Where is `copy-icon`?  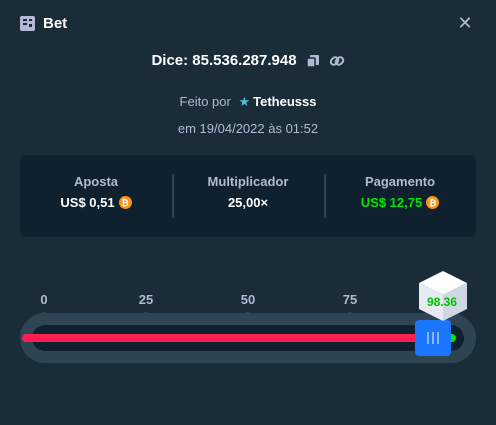
copy-icon is located at coordinates (313, 61).